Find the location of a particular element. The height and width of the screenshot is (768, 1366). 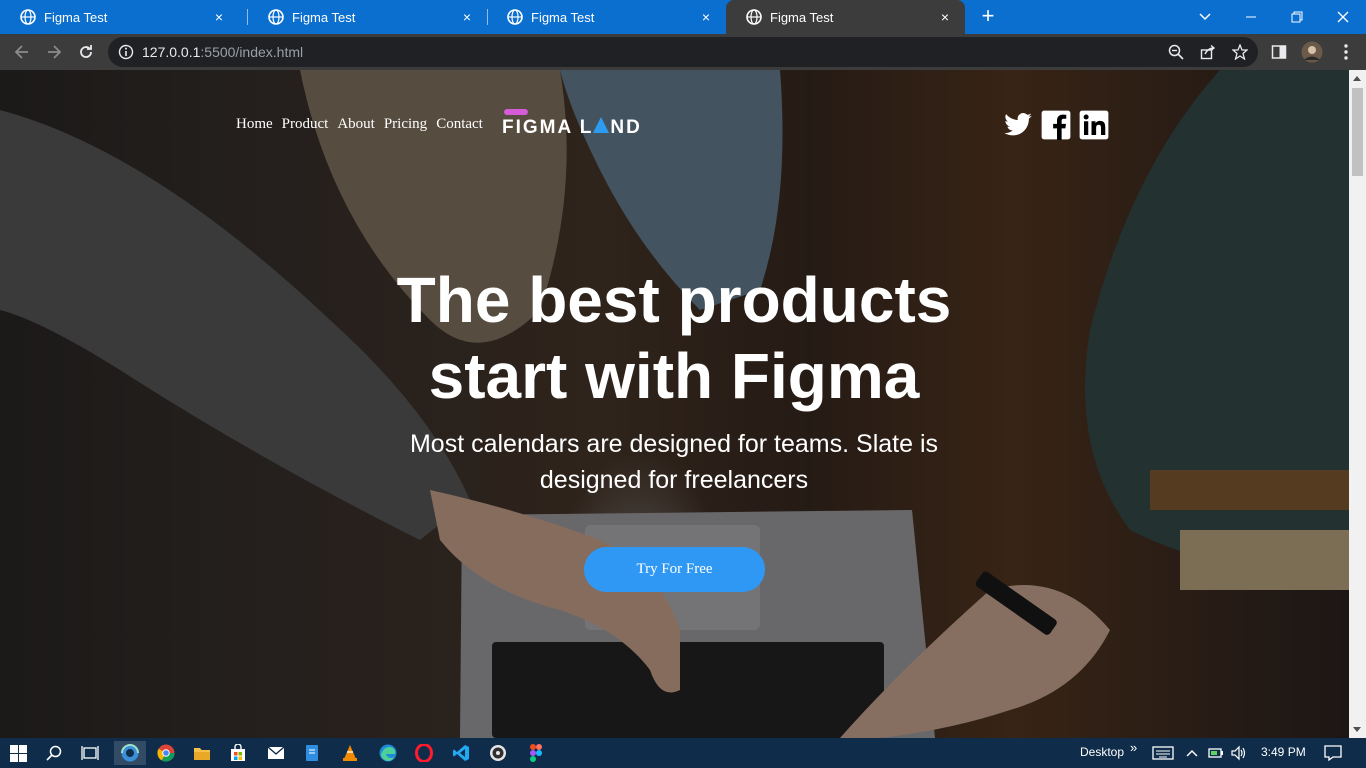

store-bag-icon is located at coordinates (238, 752).